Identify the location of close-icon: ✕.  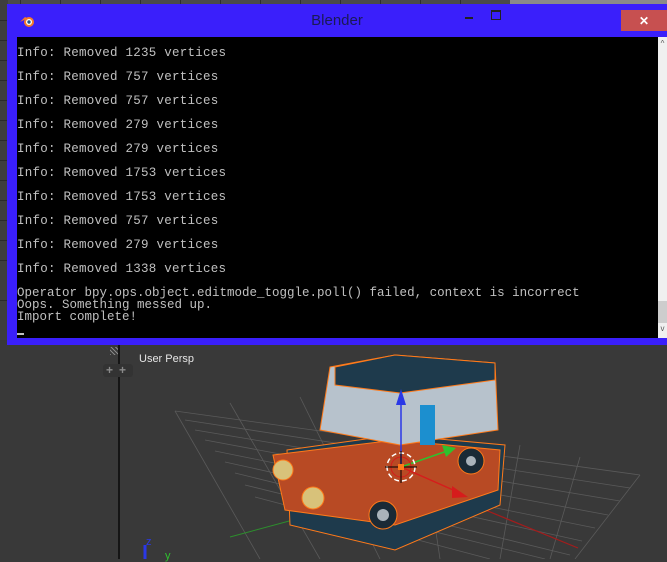
(644, 20).